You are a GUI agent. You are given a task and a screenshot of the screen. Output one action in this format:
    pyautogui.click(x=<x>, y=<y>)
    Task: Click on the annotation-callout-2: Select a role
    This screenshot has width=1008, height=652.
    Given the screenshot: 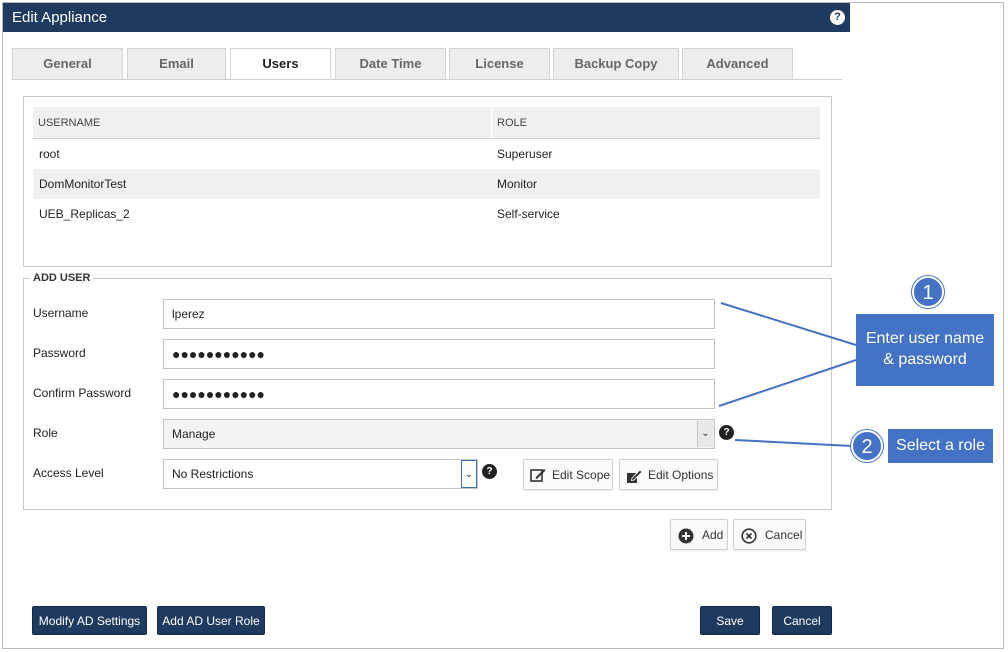 What is the action you would take?
    pyautogui.click(x=940, y=446)
    